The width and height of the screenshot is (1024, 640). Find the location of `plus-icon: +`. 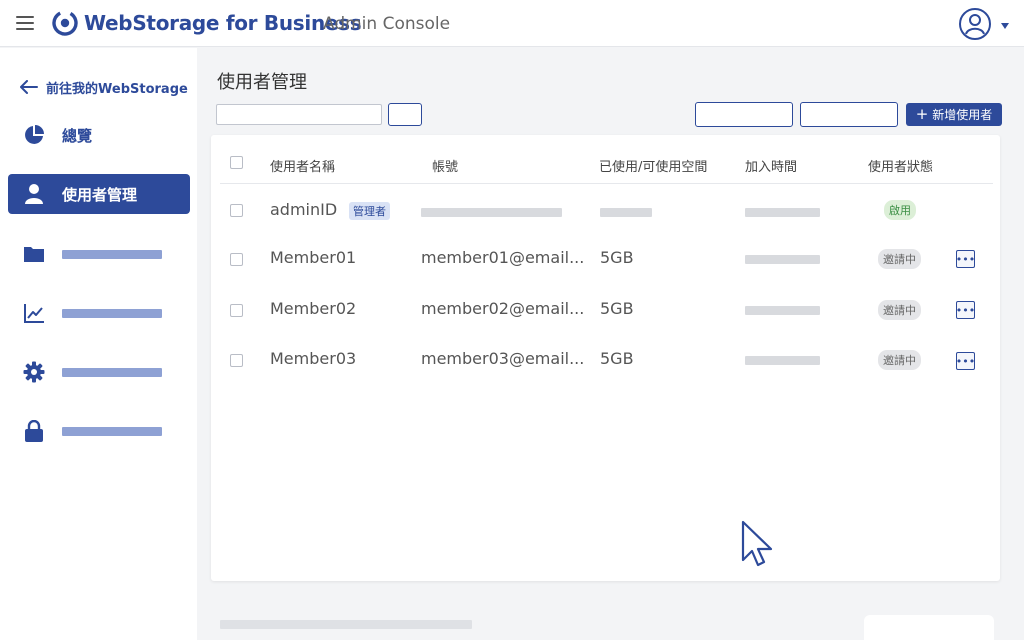

plus-icon: + is located at coordinates (922, 114).